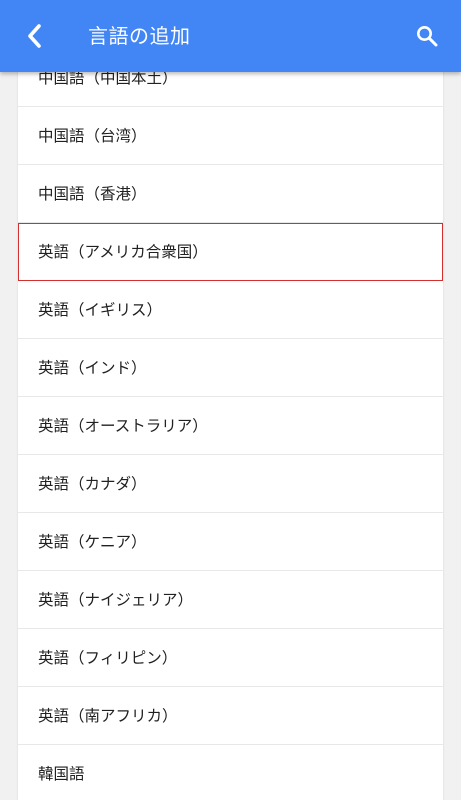  What do you see at coordinates (230, 658) in the screenshot?
I see `language-item-en-ph: 英語（フィリピン）` at bounding box center [230, 658].